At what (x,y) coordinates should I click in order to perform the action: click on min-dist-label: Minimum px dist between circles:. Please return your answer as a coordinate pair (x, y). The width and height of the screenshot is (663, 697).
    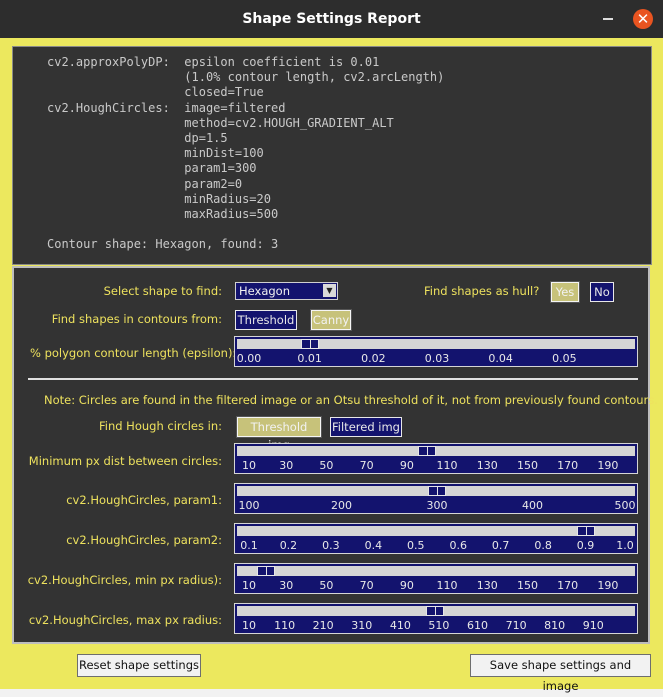
    Looking at the image, I should click on (125, 461).